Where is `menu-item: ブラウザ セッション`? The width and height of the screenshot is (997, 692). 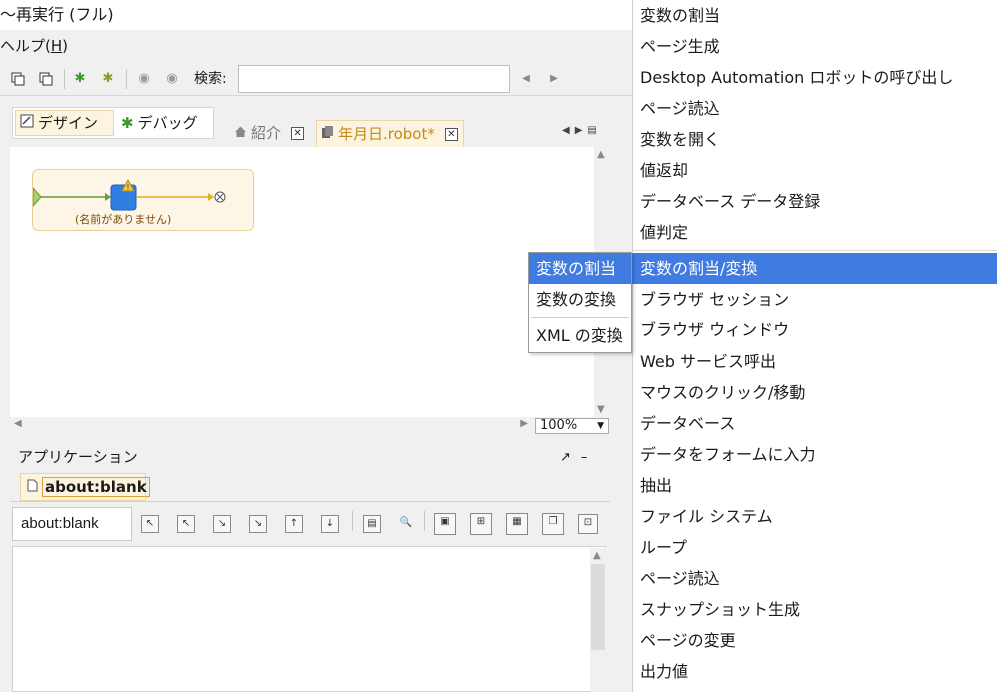
menu-item: ブラウザ セッション is located at coordinates (814, 299).